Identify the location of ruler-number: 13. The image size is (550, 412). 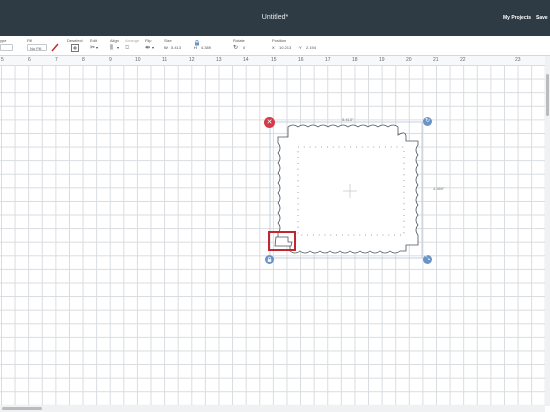
(219, 60).